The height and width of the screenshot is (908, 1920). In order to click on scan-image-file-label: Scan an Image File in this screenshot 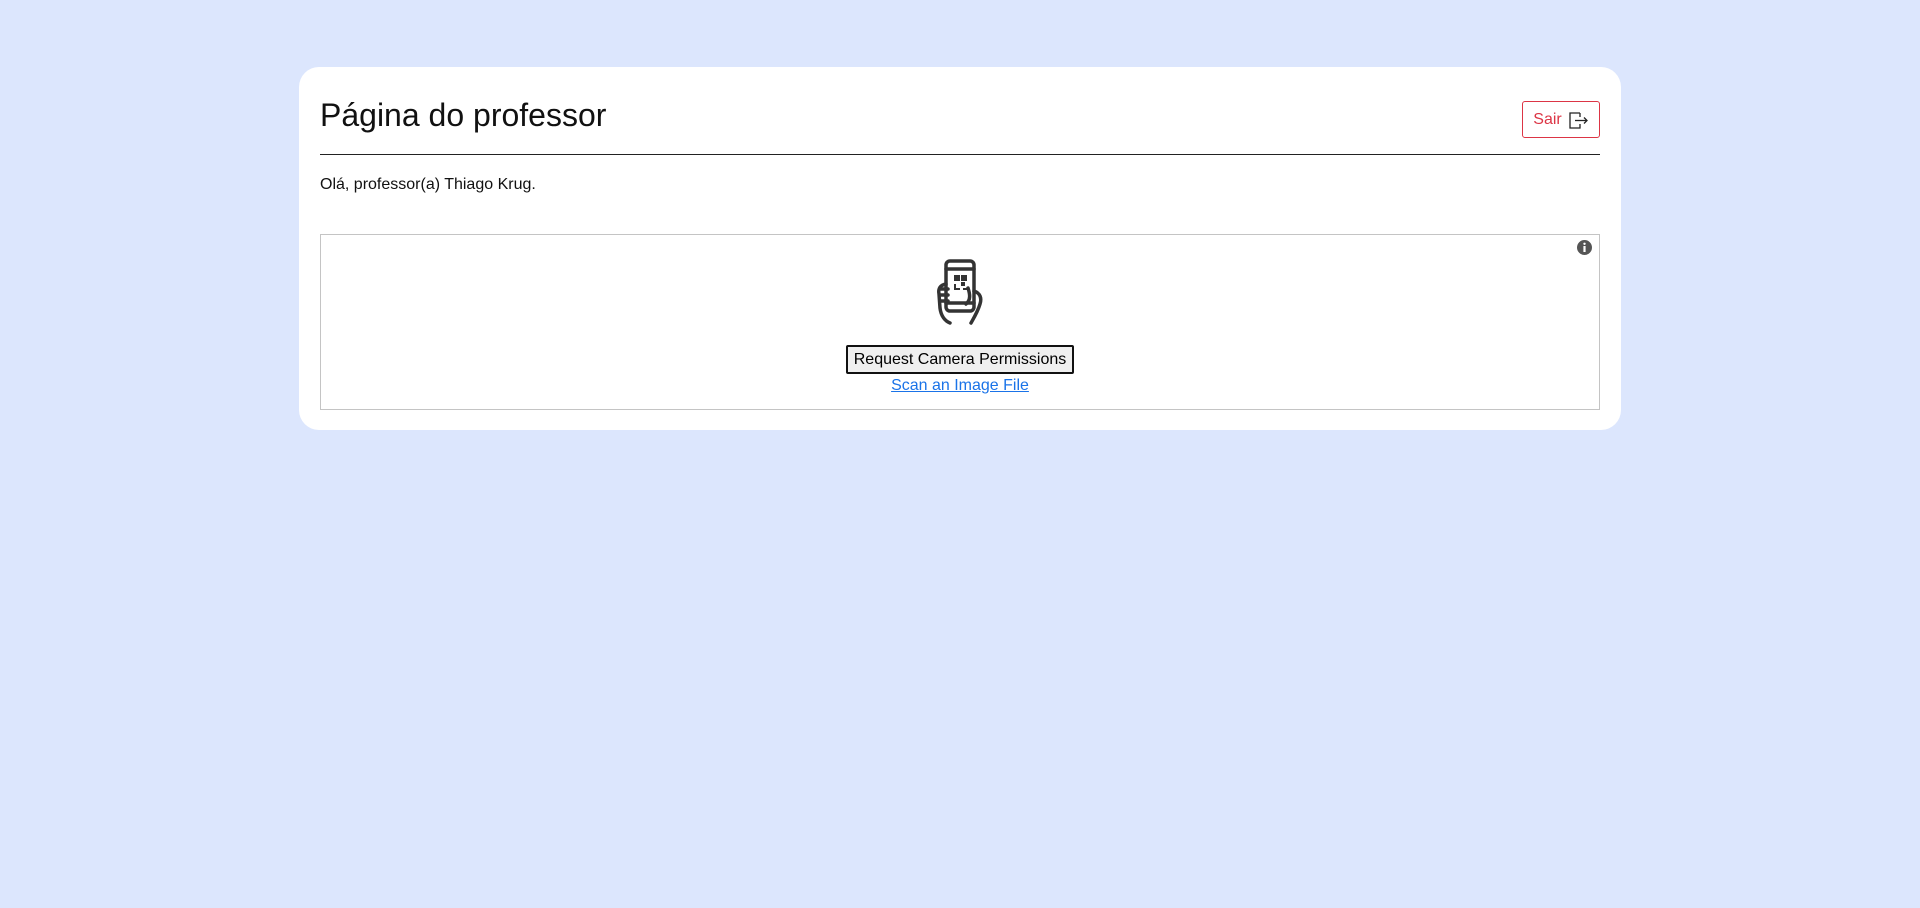, I will do `click(960, 385)`.